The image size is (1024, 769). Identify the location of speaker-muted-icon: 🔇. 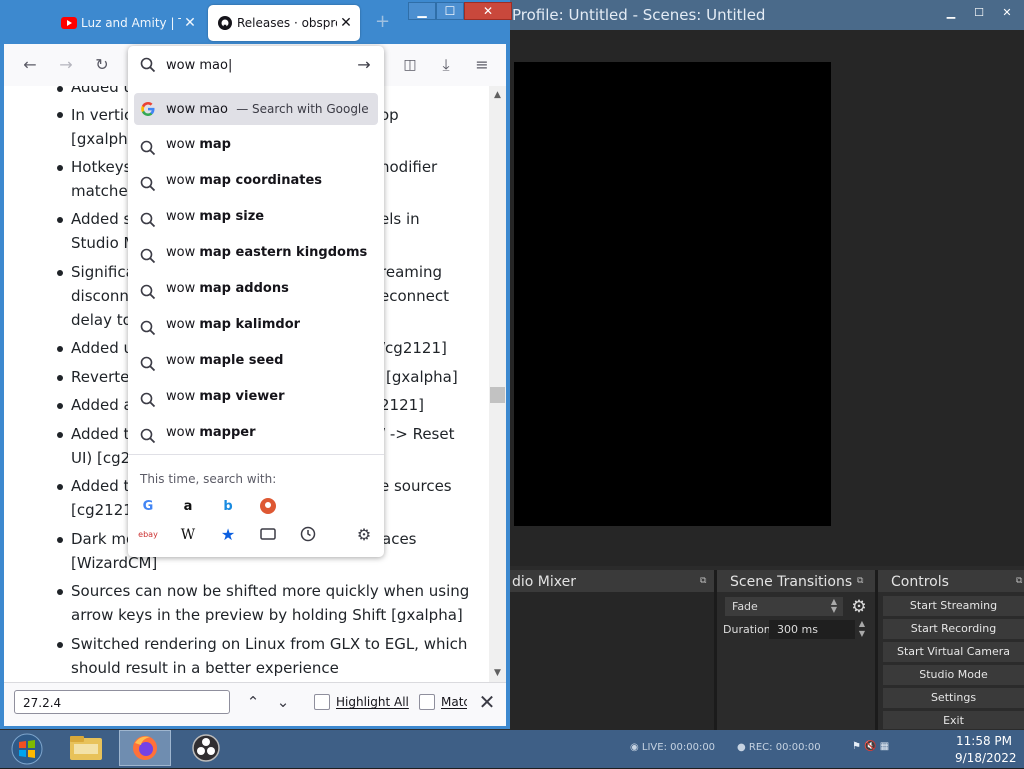
(870, 746).